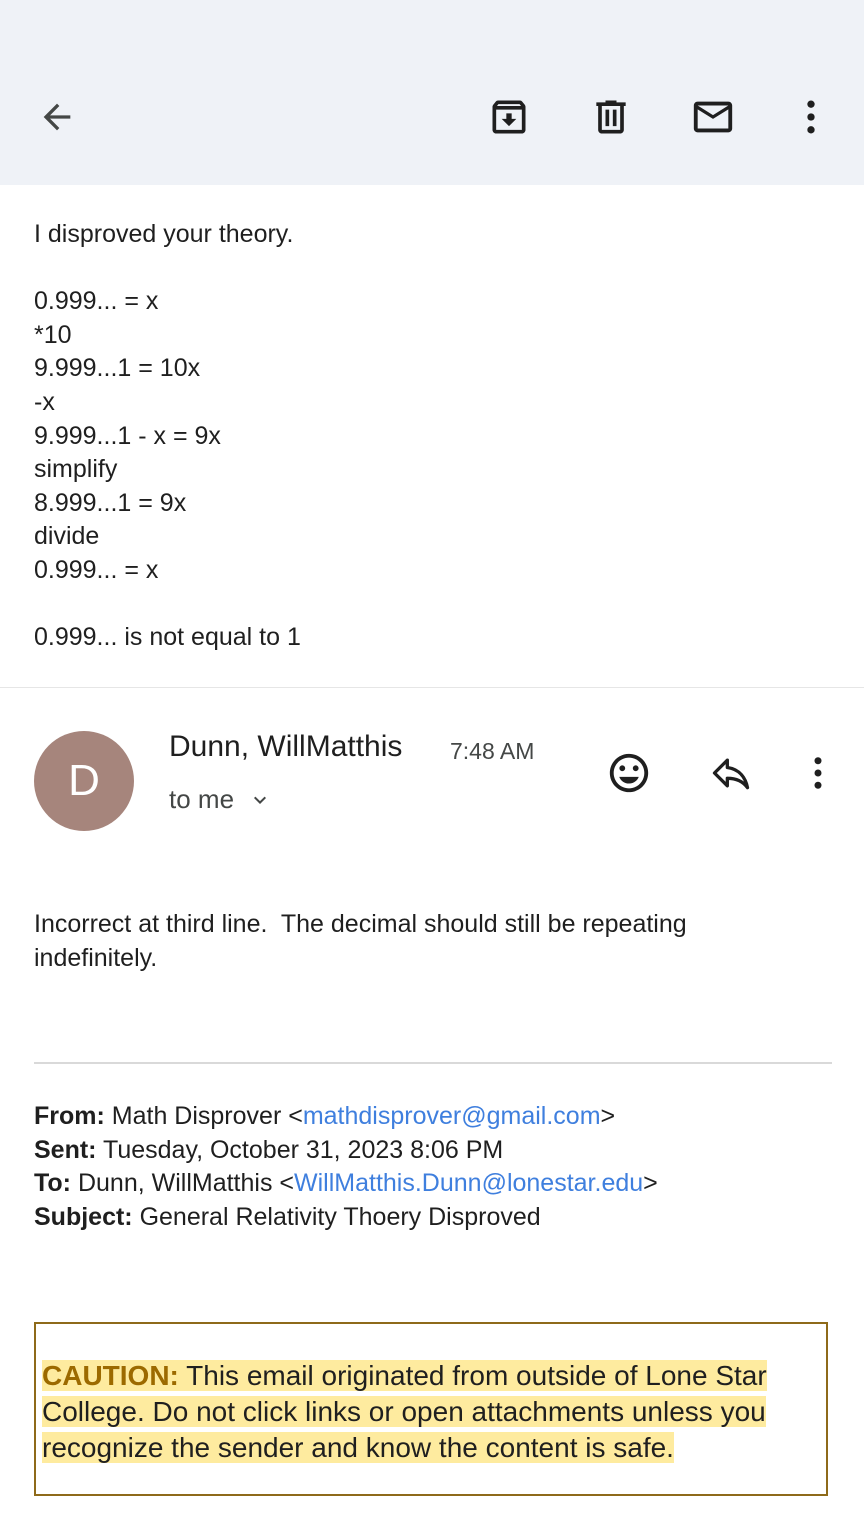 This screenshot has width=864, height=1536. Describe the element at coordinates (67, 536) in the screenshot. I see `quoted-line: divide` at that location.